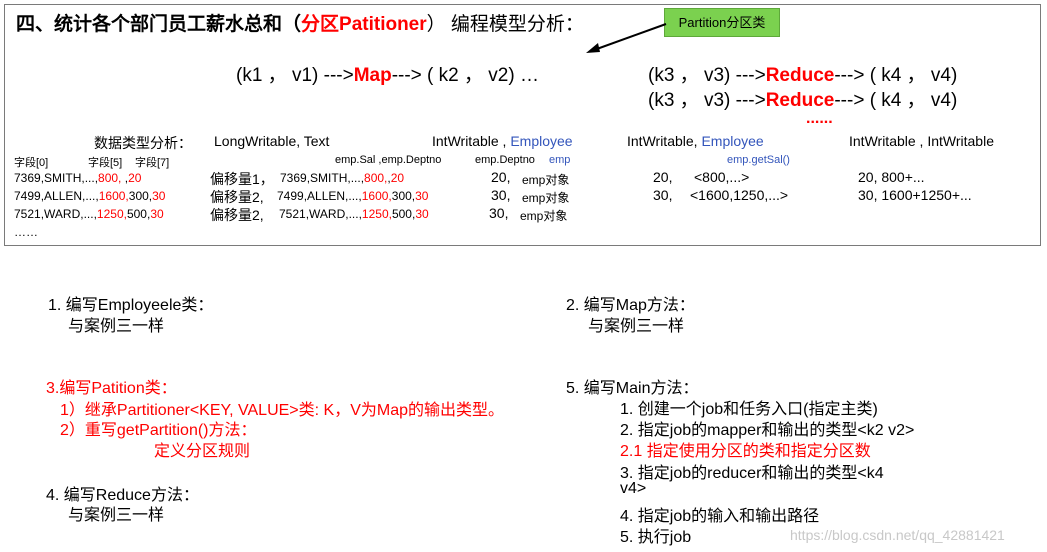 Image resolution: width=1047 pixels, height=552 pixels. What do you see at coordinates (152, 163) in the screenshot?
I see `field-7: 字段[7]` at bounding box center [152, 163].